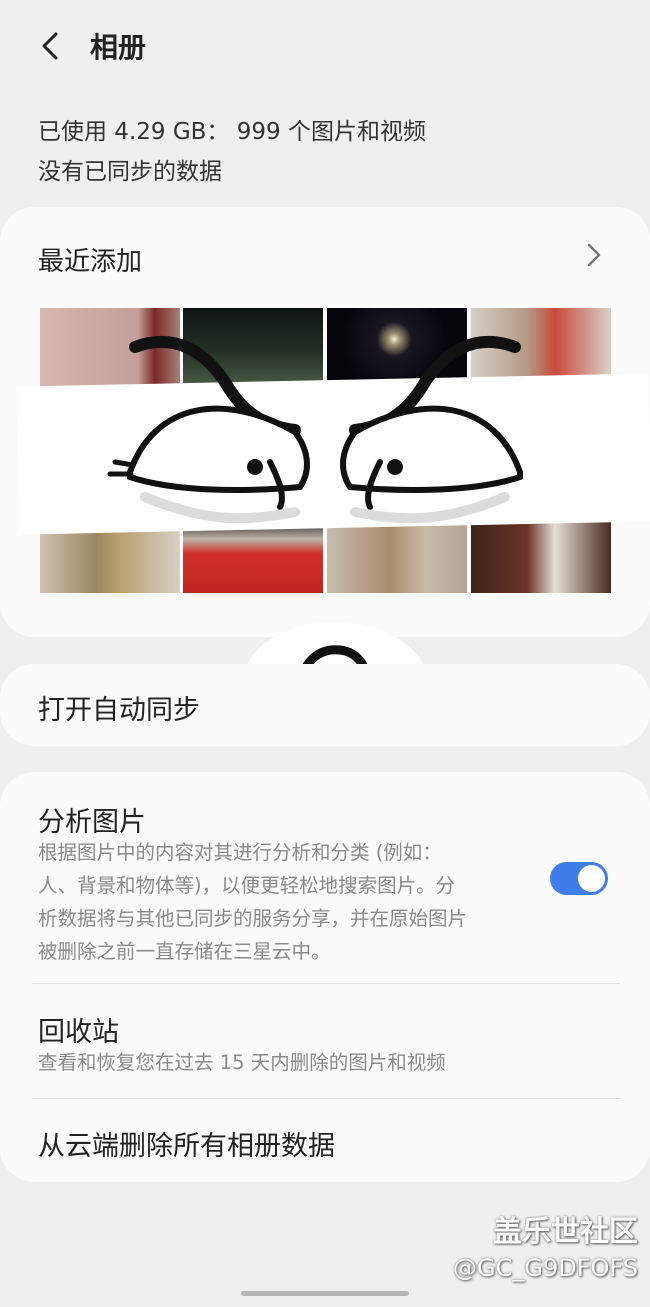 The image size is (650, 1307). What do you see at coordinates (545, 1268) in the screenshot?
I see `watermark-handle: @GC_G9DFOFS` at bounding box center [545, 1268].